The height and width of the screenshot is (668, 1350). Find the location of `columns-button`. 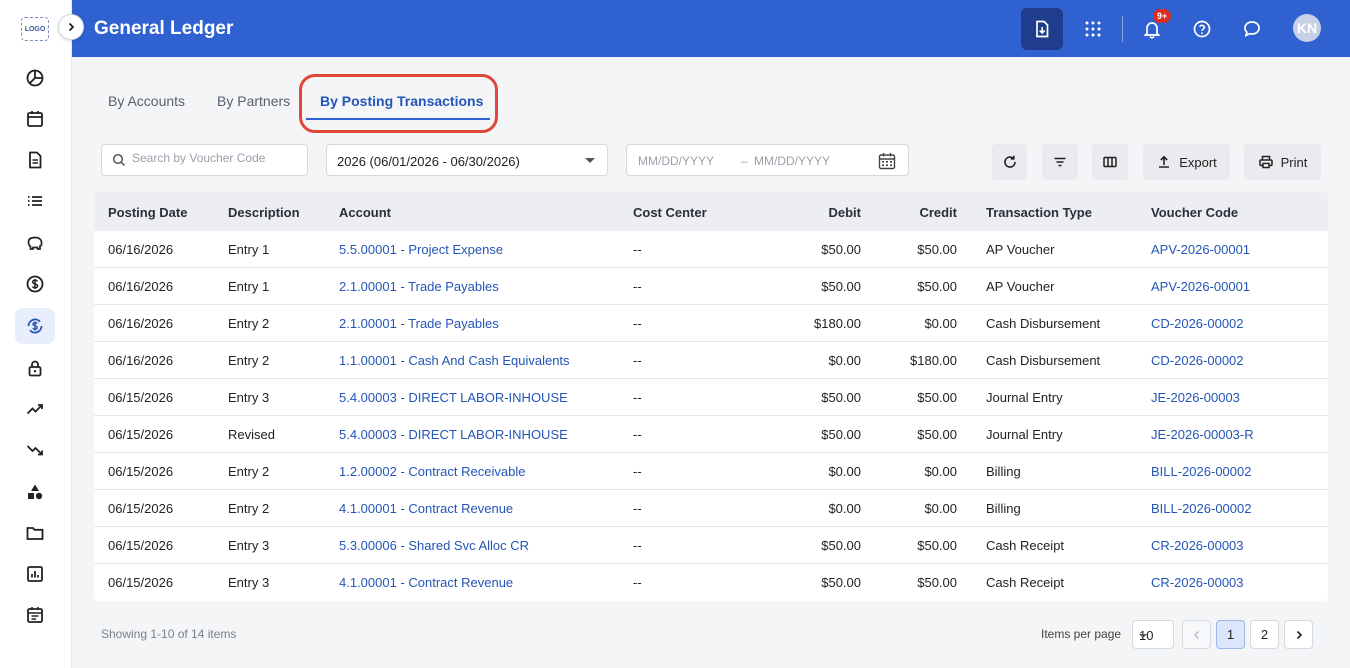

columns-button is located at coordinates (1110, 162).